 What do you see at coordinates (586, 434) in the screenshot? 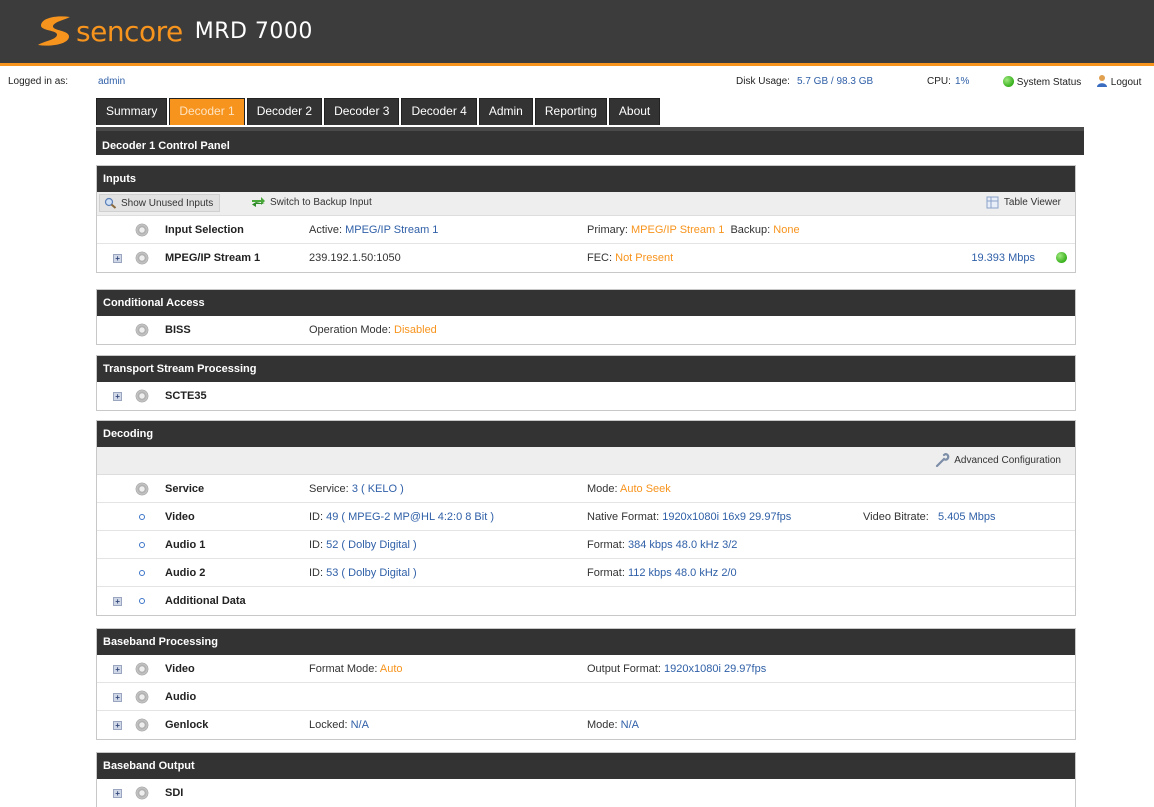
I see `decoding-title: Decoding` at bounding box center [586, 434].